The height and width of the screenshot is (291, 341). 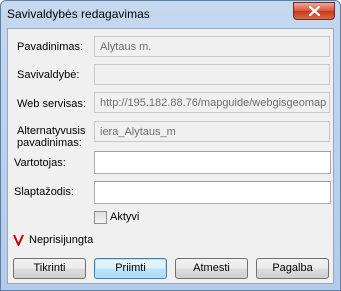 I want to click on status-text: Neprisijungta, so click(x=61, y=240).